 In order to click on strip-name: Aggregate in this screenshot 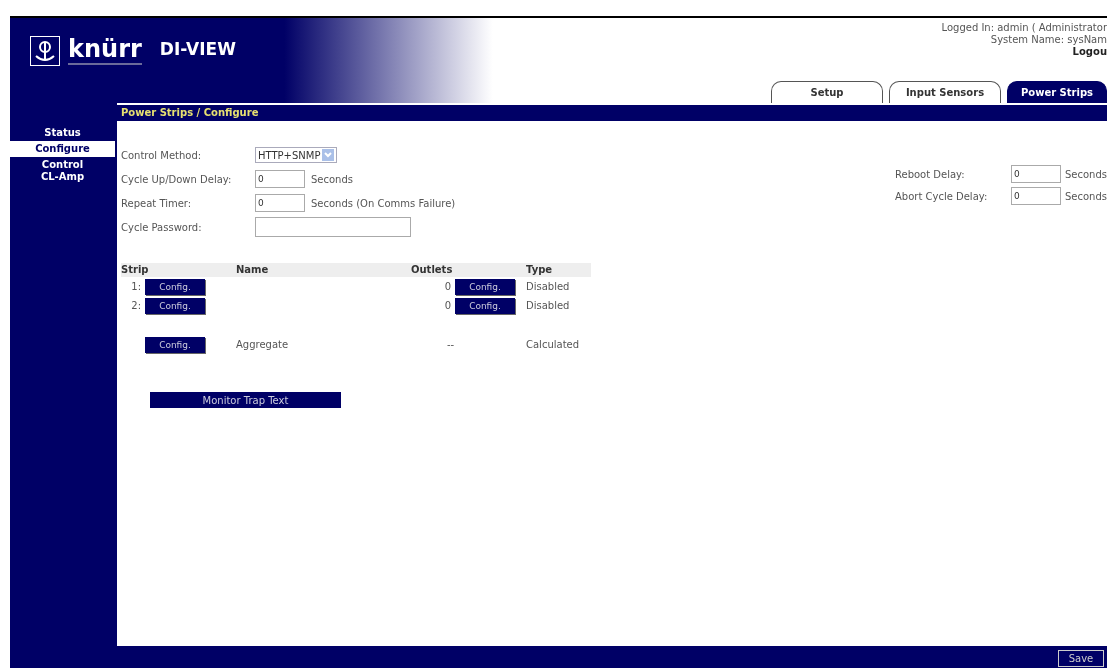, I will do `click(262, 344)`.